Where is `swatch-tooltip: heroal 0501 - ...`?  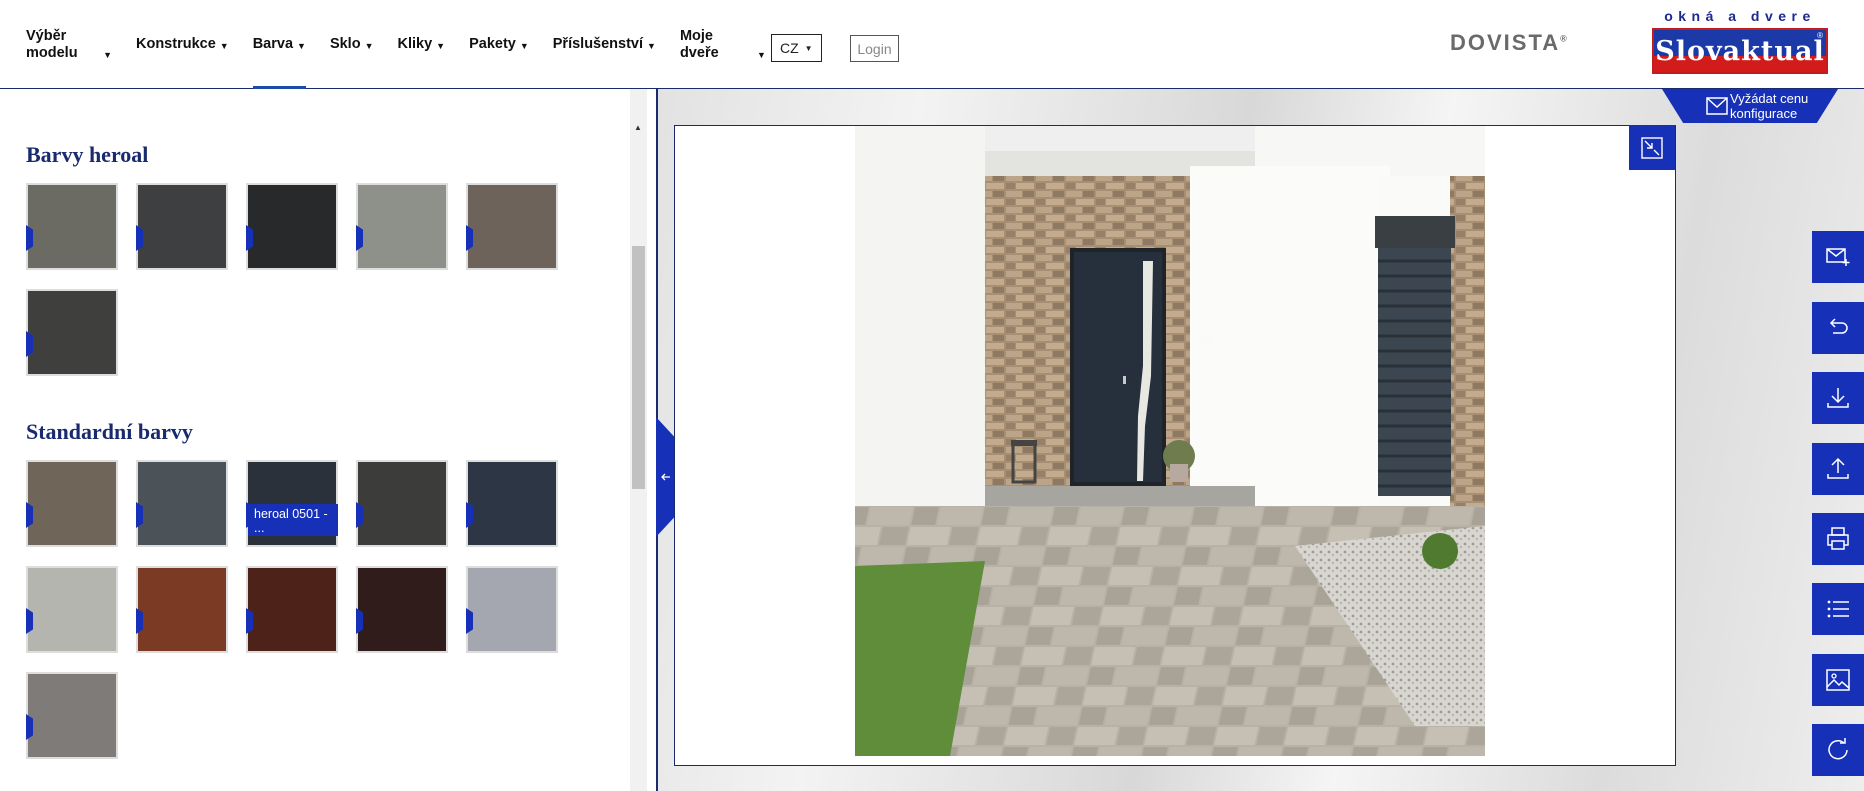 swatch-tooltip: heroal 0501 - ... is located at coordinates (293, 520).